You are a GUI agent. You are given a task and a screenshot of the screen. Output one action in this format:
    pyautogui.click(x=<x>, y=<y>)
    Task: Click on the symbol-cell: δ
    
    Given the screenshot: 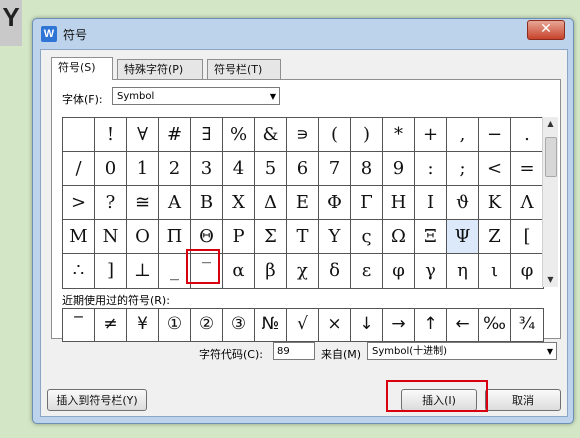 What is the action you would take?
    pyautogui.click(x=335, y=271)
    